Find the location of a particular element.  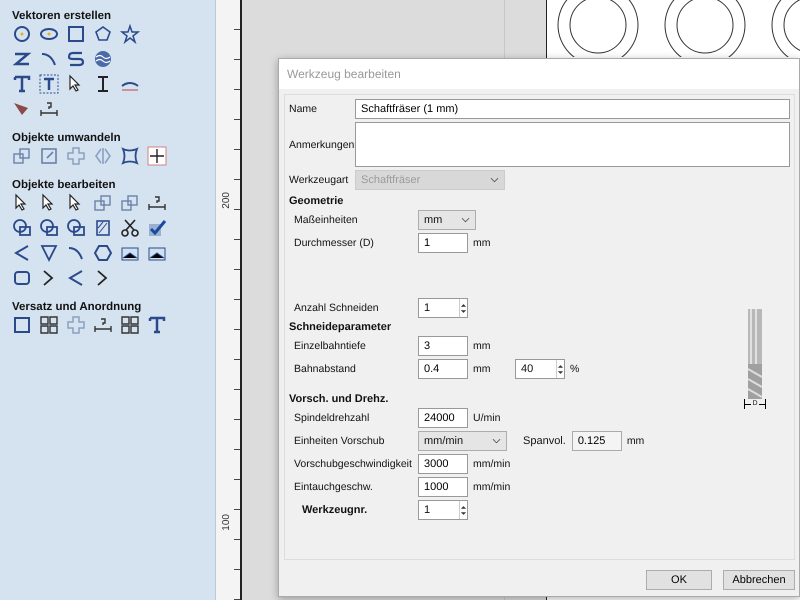

number-field: 0.4 is located at coordinates (443, 369).